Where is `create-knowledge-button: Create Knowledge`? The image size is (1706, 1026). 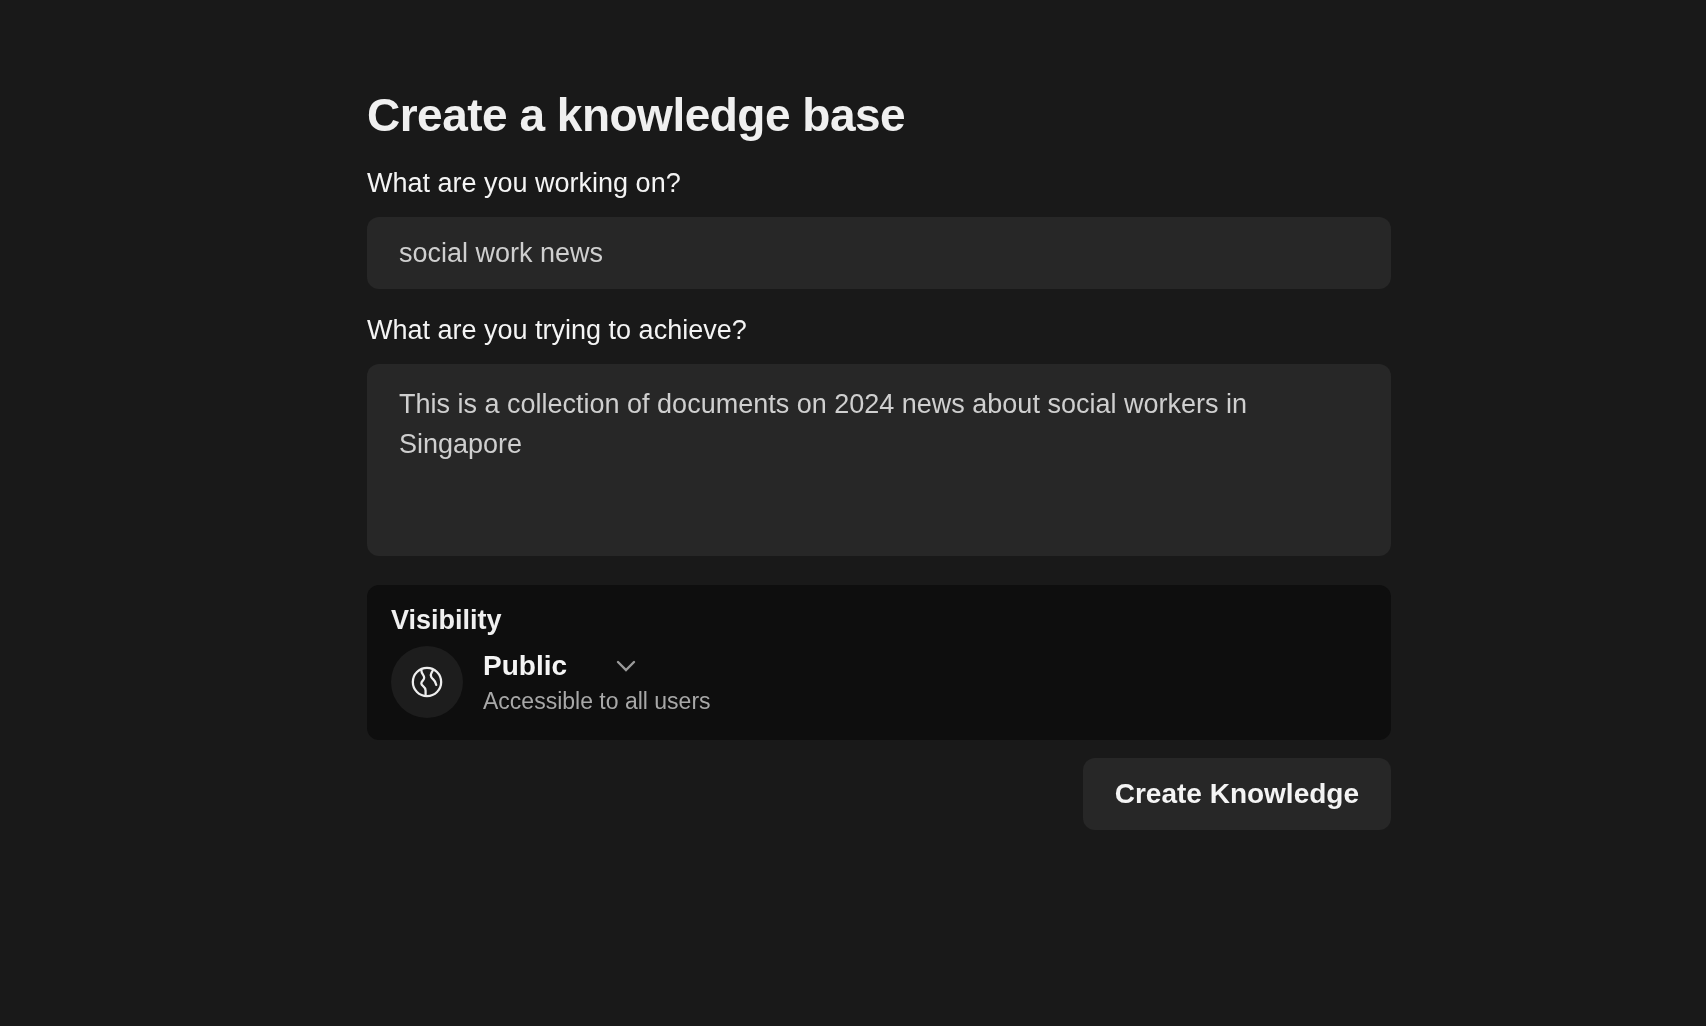
create-knowledge-button: Create Knowledge is located at coordinates (1236, 794).